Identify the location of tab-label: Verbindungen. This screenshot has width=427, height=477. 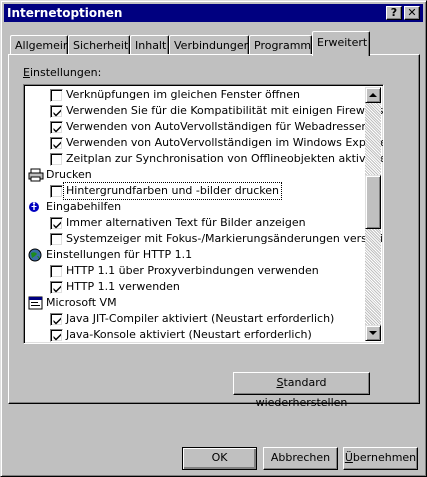
(212, 45).